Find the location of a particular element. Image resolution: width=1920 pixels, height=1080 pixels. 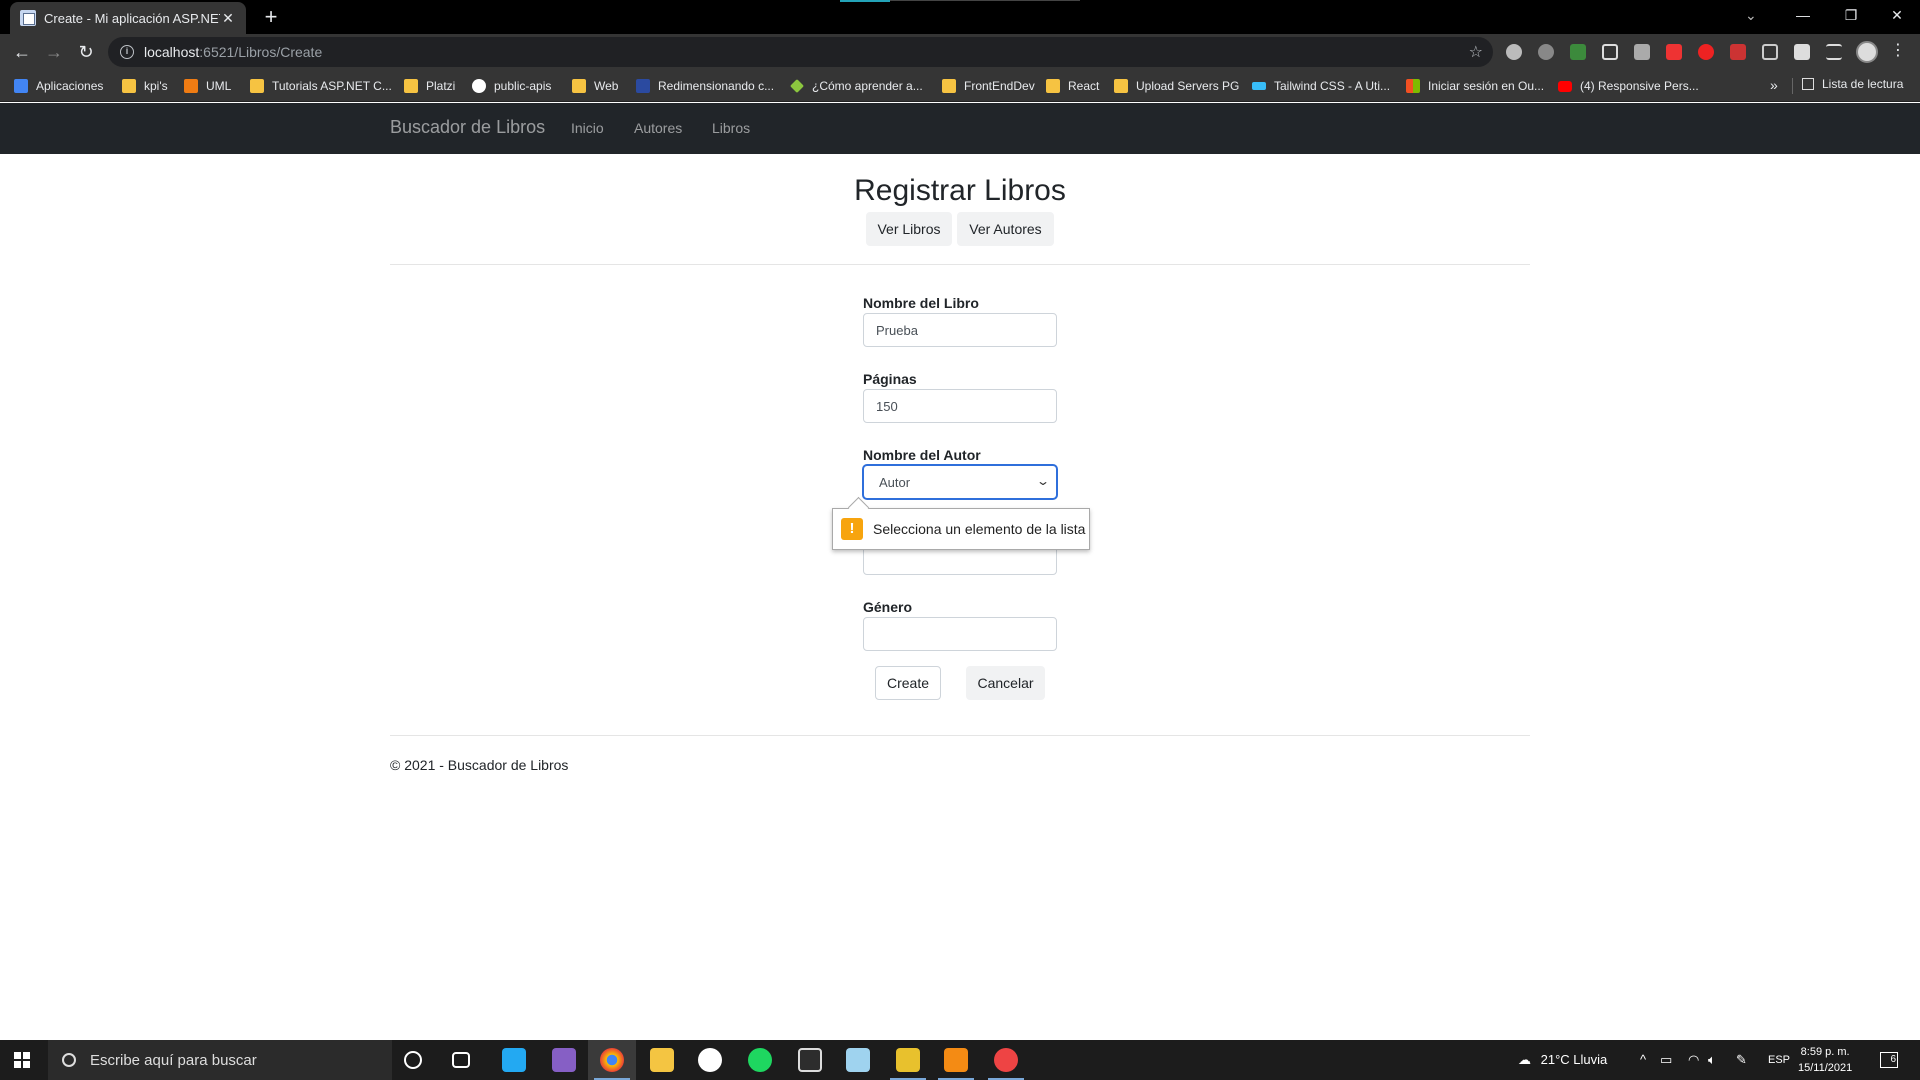

vscode-icon is located at coordinates (514, 1060).